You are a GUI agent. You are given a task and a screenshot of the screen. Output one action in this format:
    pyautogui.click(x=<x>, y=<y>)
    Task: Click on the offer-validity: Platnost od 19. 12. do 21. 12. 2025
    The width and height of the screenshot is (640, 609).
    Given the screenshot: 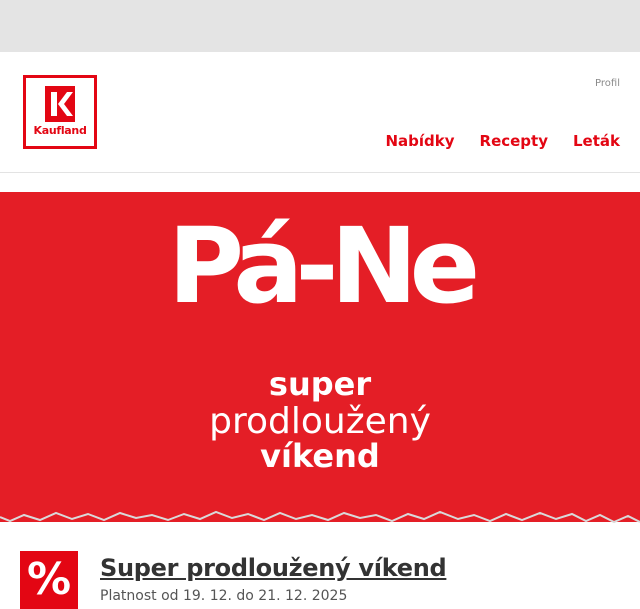 What is the action you would take?
    pyautogui.click(x=224, y=596)
    